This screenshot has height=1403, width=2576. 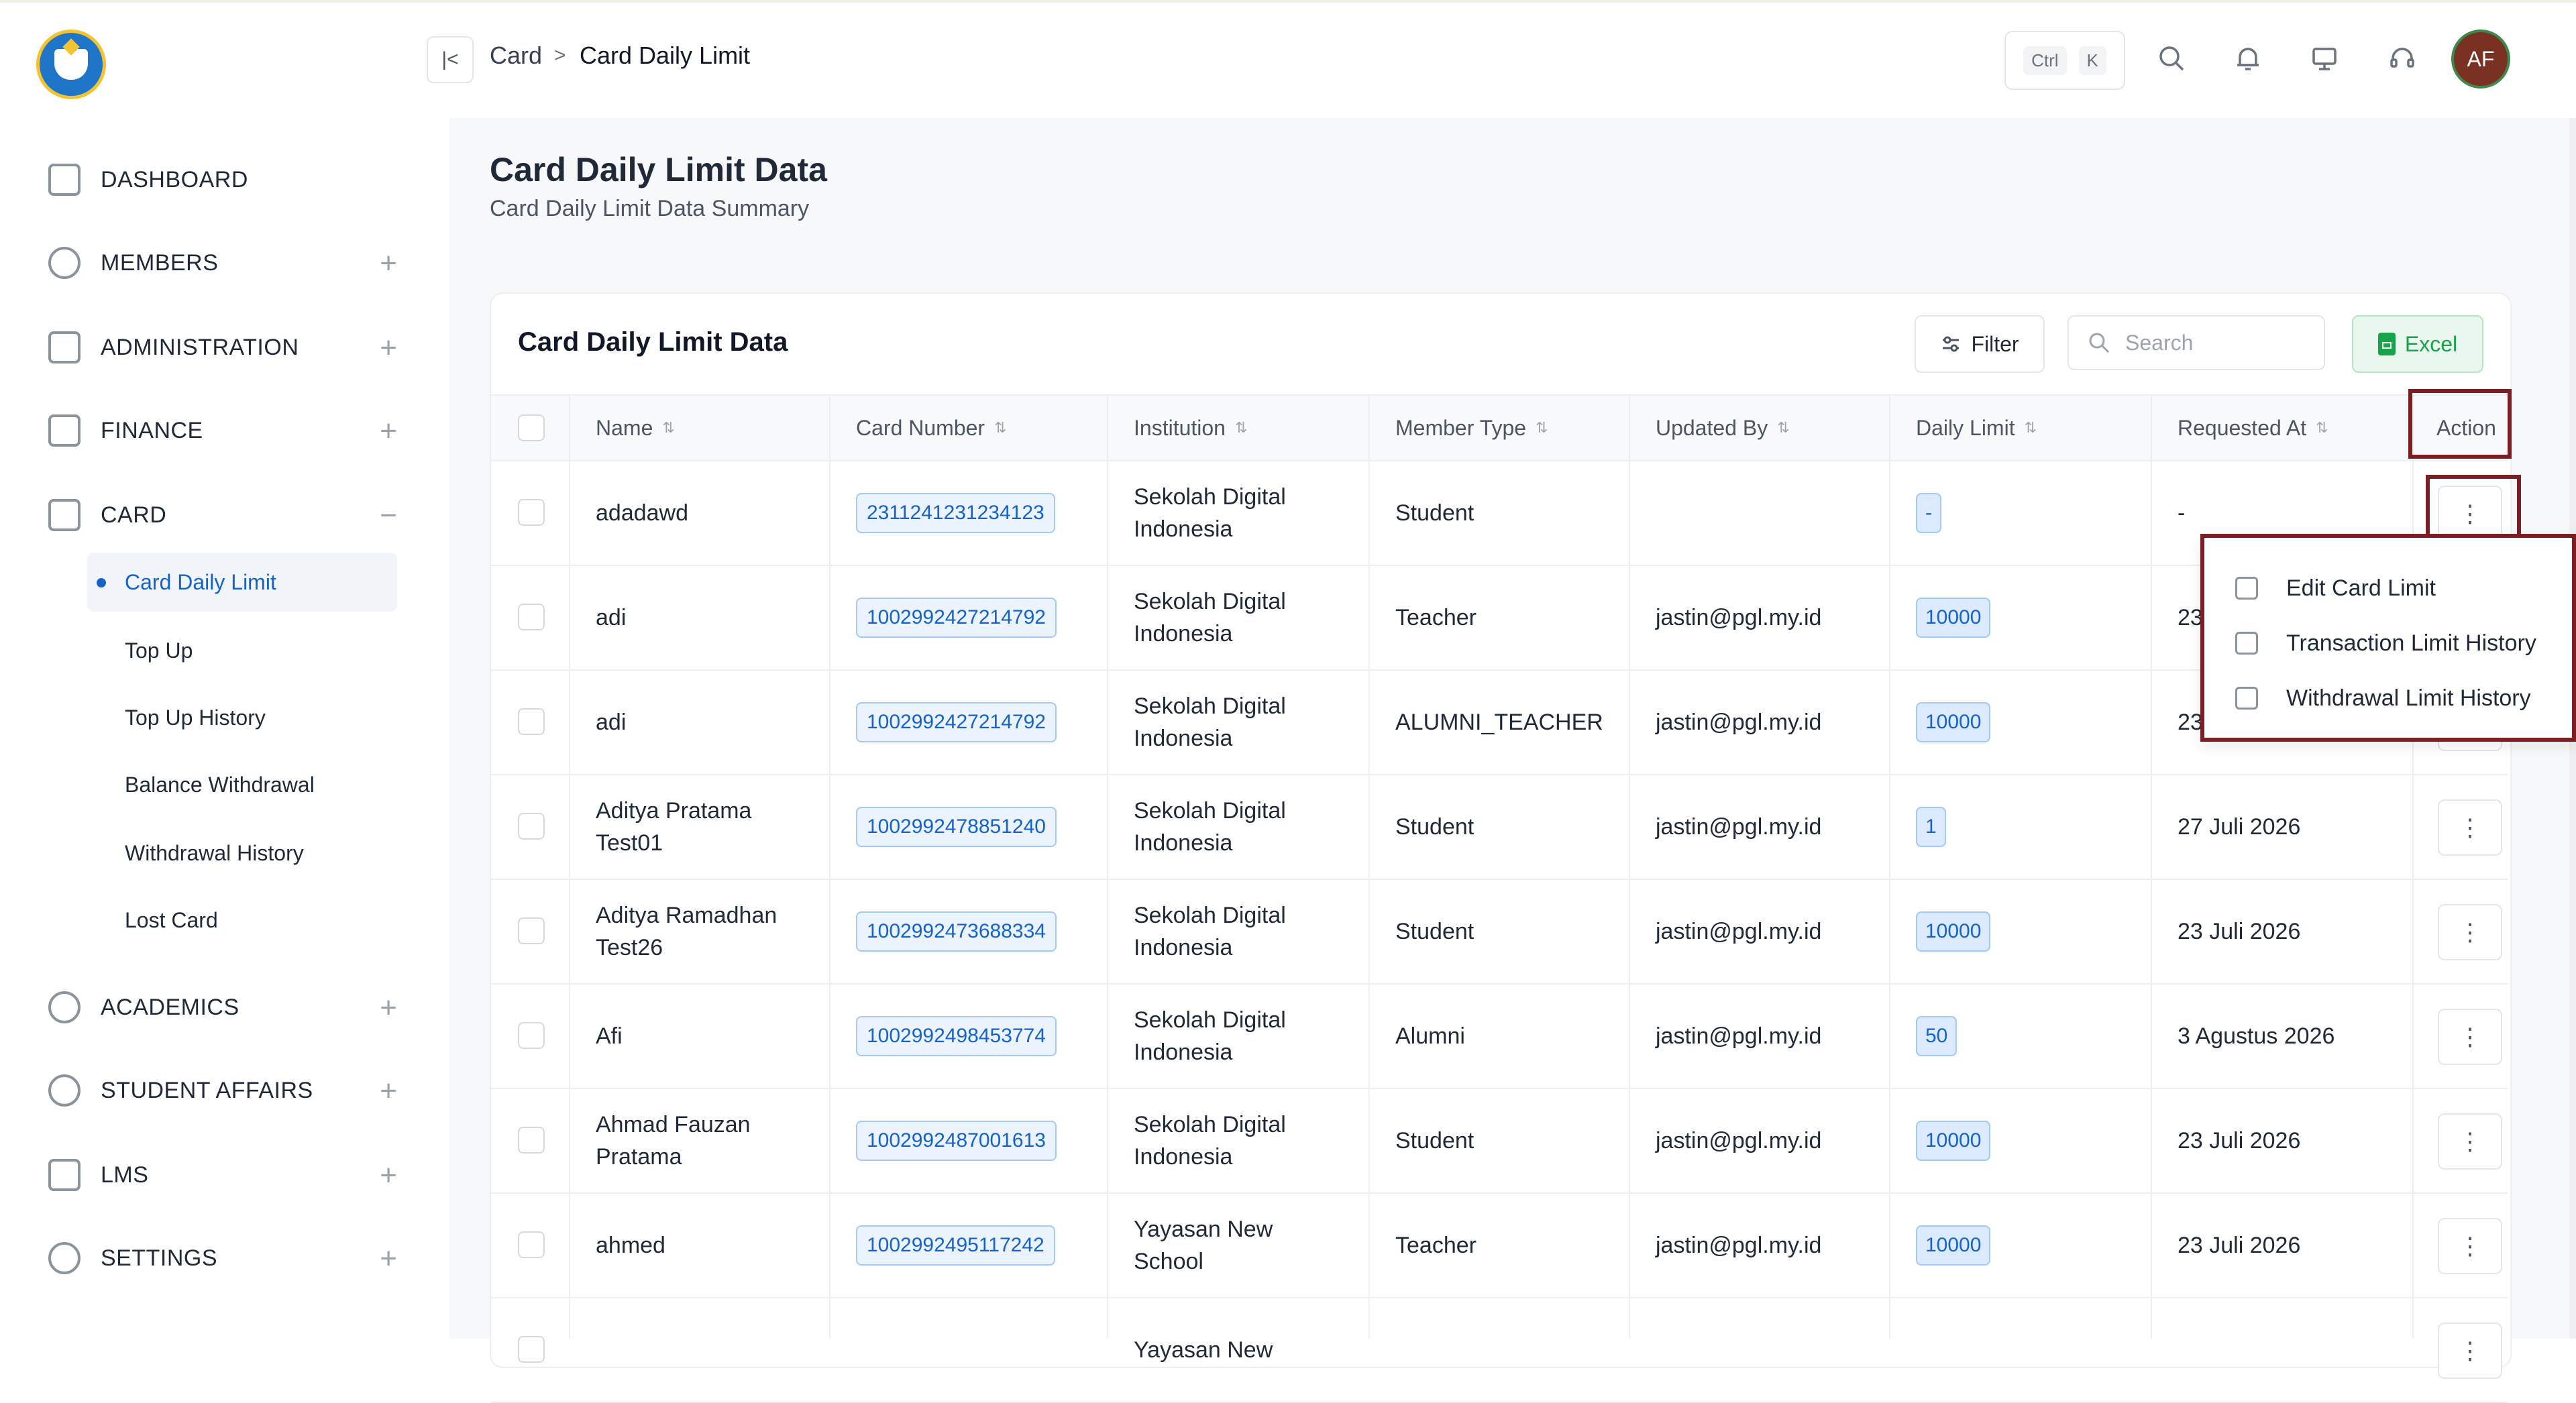 I want to click on column-header-updated-by: Updated By ⇅, so click(x=1723, y=428).